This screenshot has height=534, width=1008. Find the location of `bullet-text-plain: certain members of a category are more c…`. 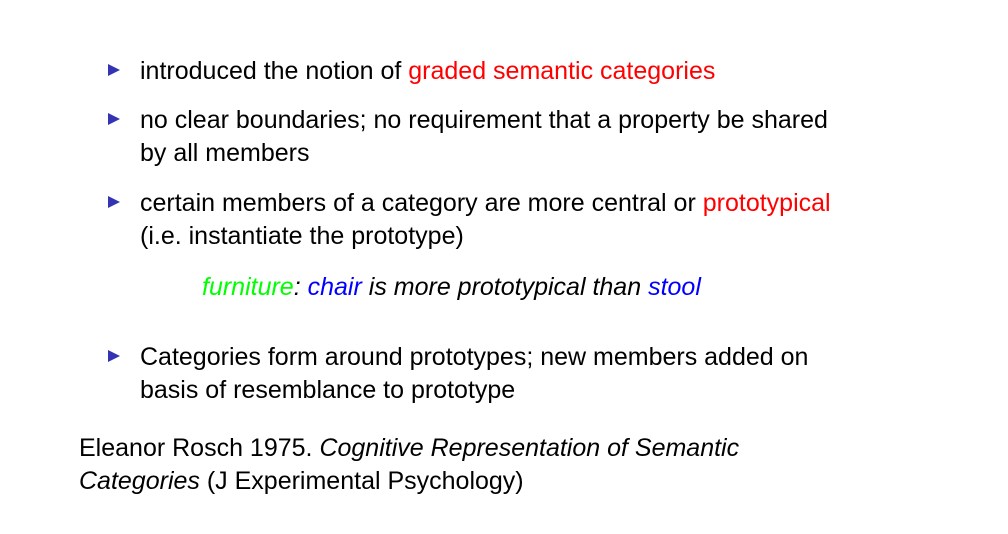

bullet-text-plain: certain members of a category are more c… is located at coordinates (421, 203).